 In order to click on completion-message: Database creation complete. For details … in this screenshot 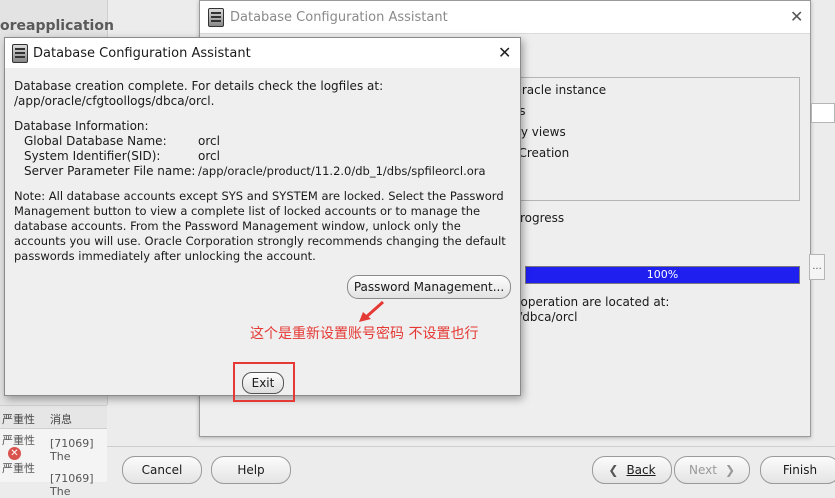, I will do `click(199, 86)`.